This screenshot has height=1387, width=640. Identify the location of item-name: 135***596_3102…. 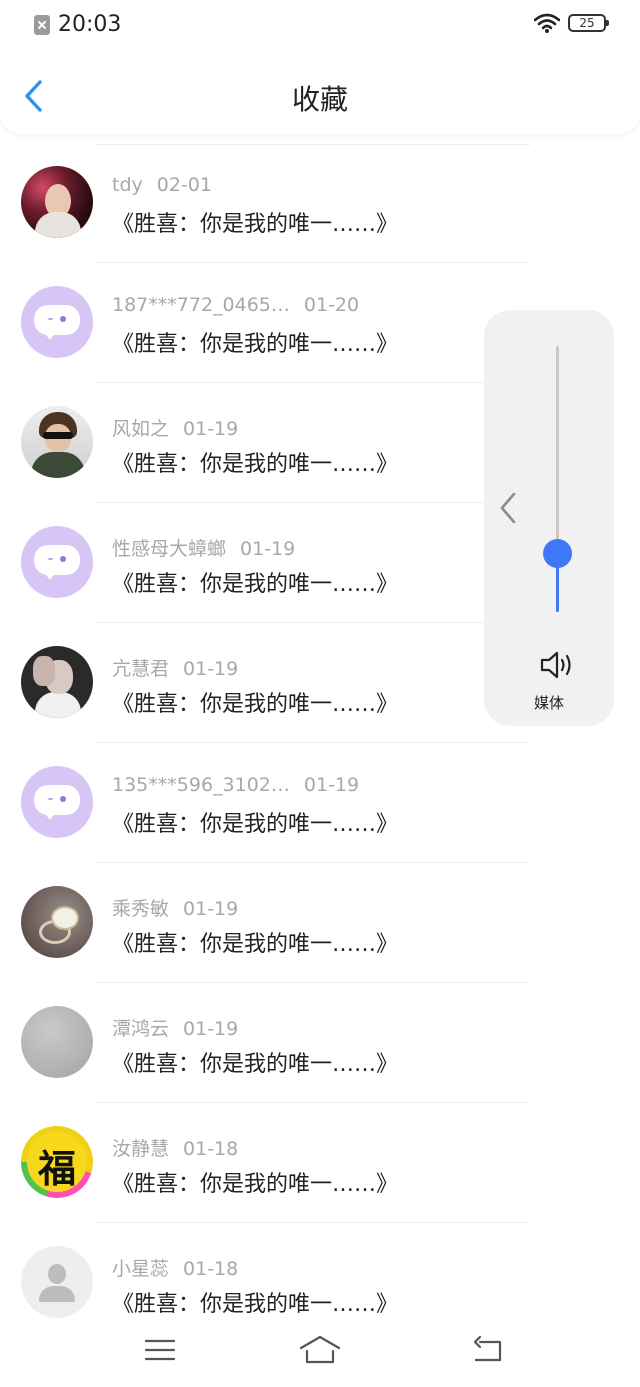
(201, 785).